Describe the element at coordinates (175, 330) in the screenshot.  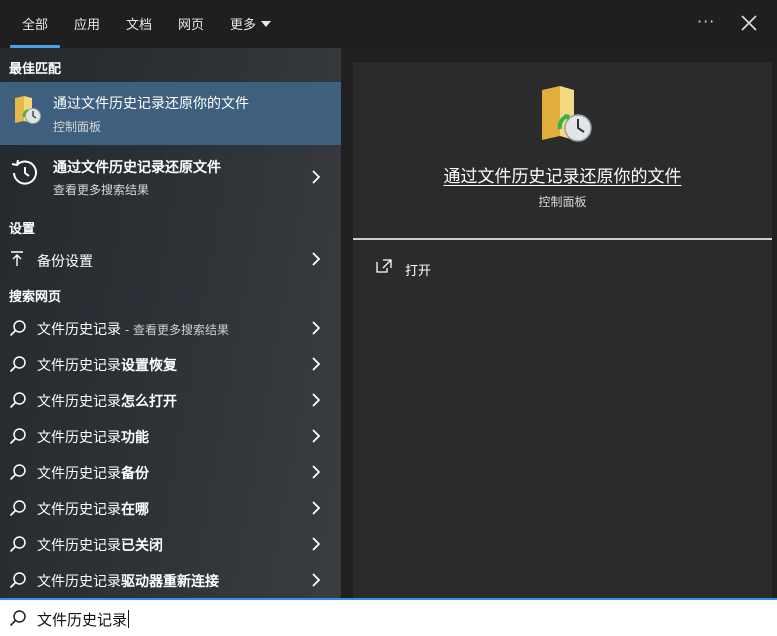
I see `suggestion-note: - 查看更多搜索结果` at that location.